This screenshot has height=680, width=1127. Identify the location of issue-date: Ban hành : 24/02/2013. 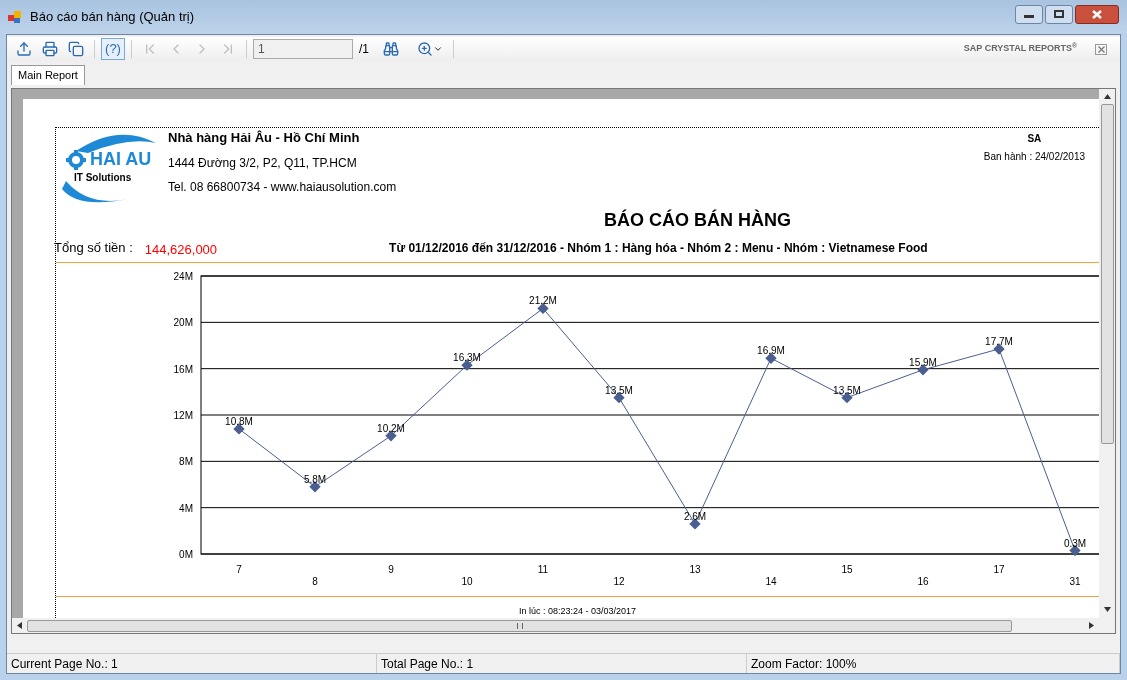
(1034, 157).